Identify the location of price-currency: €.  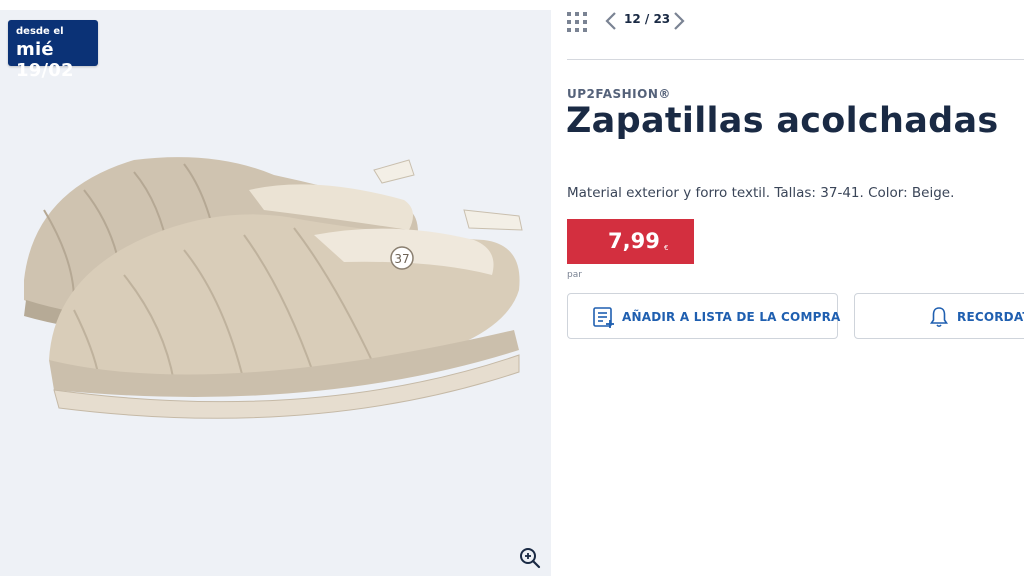
(666, 248).